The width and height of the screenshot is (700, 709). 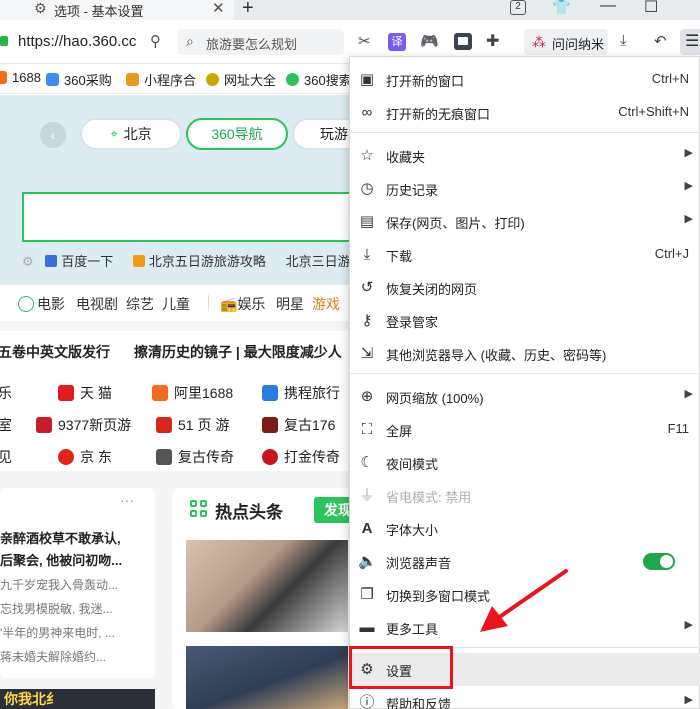 I want to click on menu-item-night-mode: ☾ 夜间模式, so click(x=525, y=462).